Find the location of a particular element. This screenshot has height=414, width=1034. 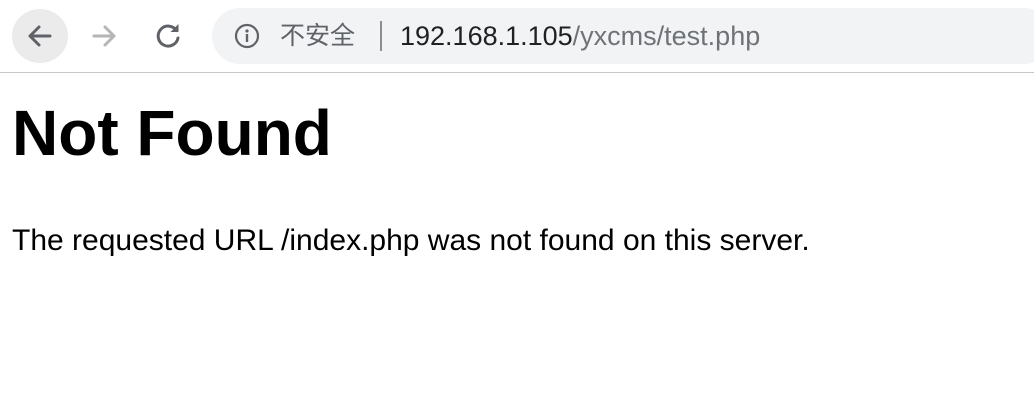

url-host: 192.168.1.105 is located at coordinates (486, 36).